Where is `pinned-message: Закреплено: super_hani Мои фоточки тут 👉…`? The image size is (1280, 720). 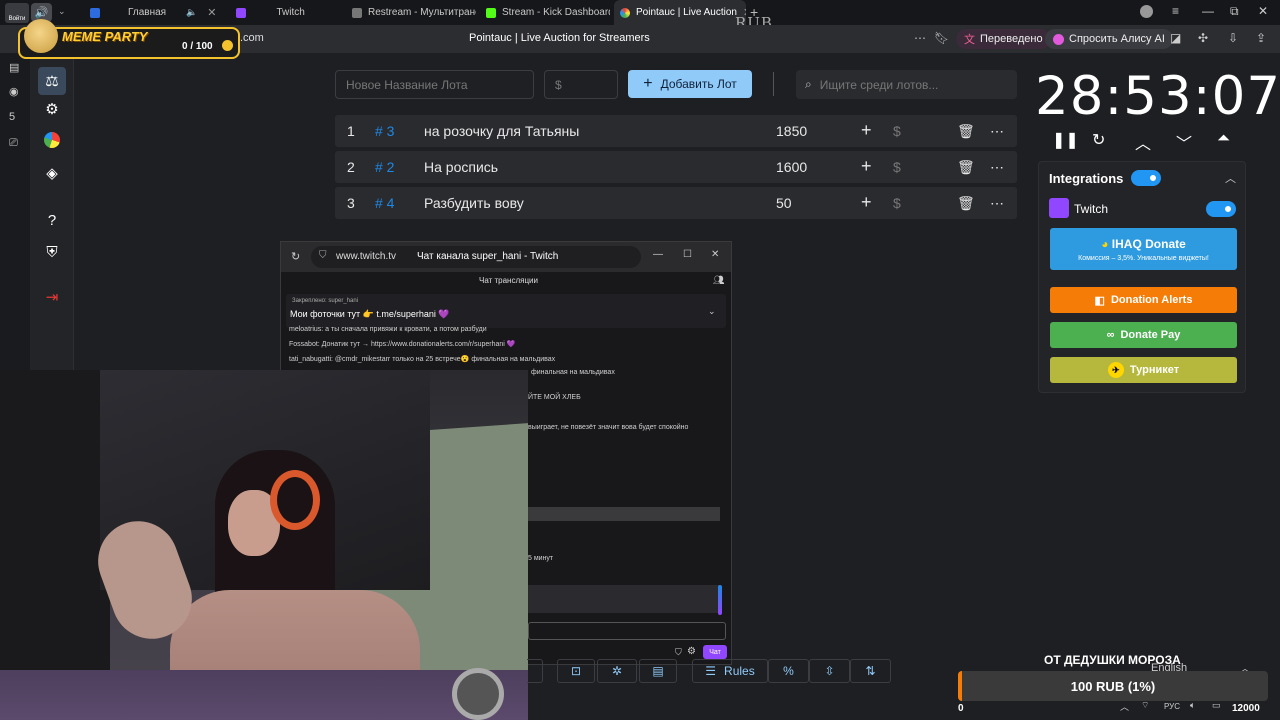
pinned-message: Закреплено: super_hani Мои фоточки тут 👉… is located at coordinates (506, 311).